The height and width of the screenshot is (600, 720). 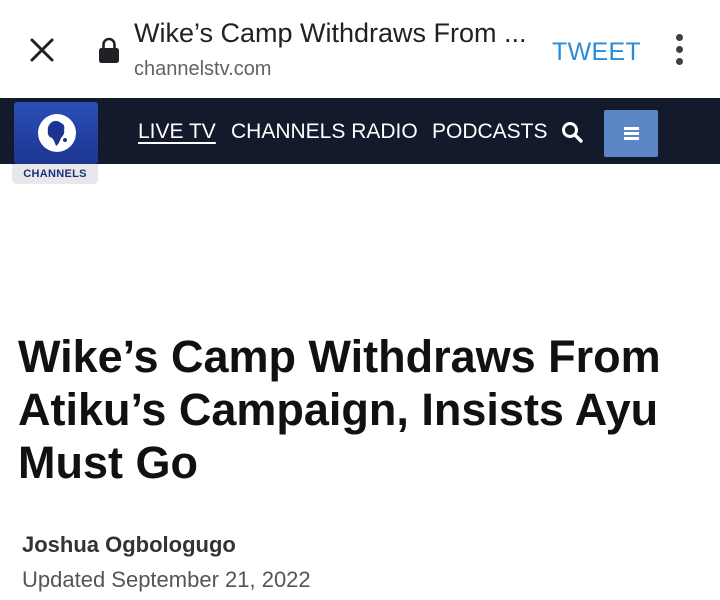 What do you see at coordinates (490, 132) in the screenshot?
I see `nav-podcasts: PODCASTS` at bounding box center [490, 132].